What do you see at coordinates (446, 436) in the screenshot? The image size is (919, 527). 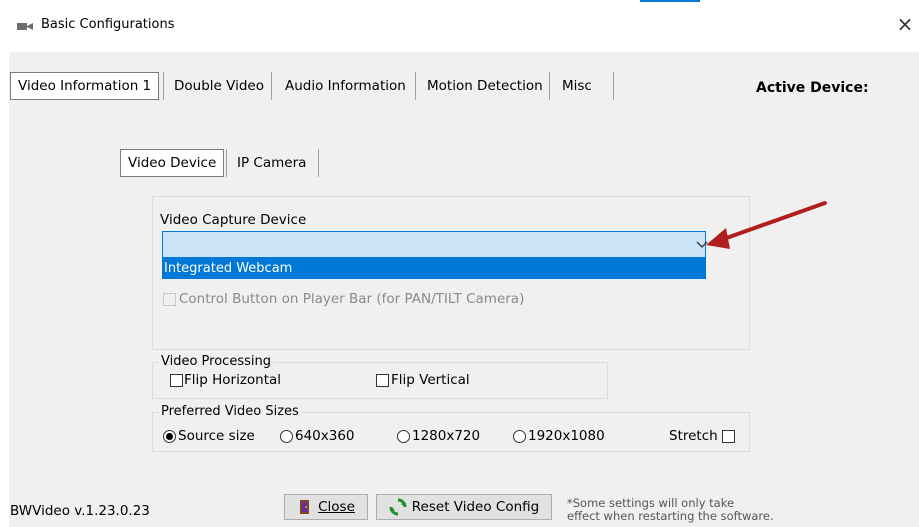 I see `radio-1280x720-label: 1280x720` at bounding box center [446, 436].